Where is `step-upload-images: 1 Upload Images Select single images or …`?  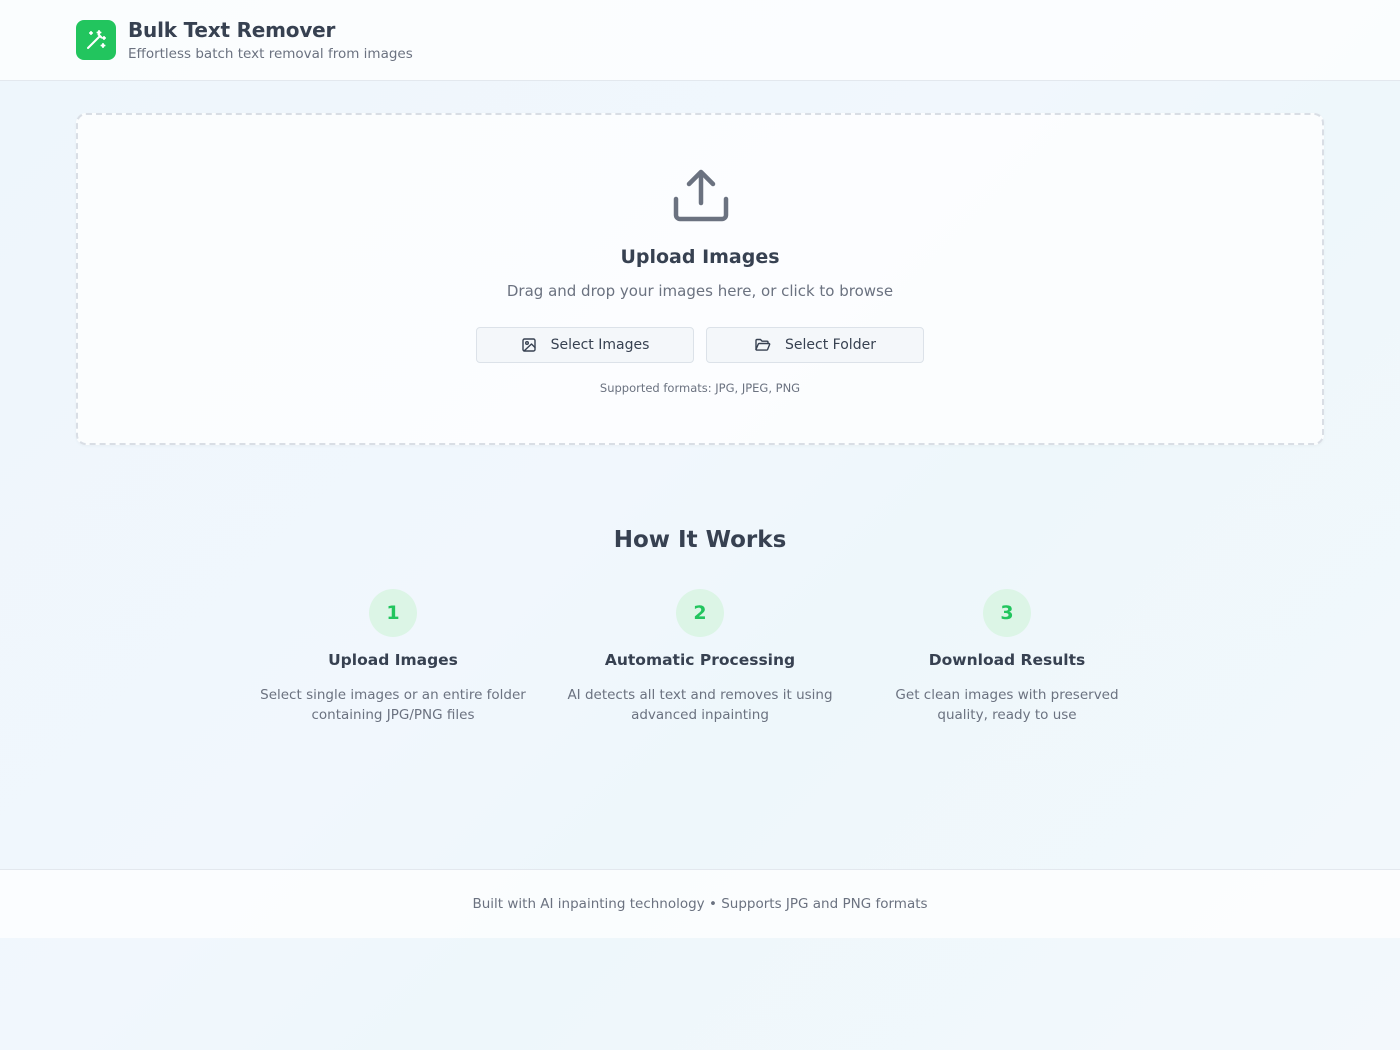
step-upload-images: 1 Upload Images Select single images or … is located at coordinates (393, 657).